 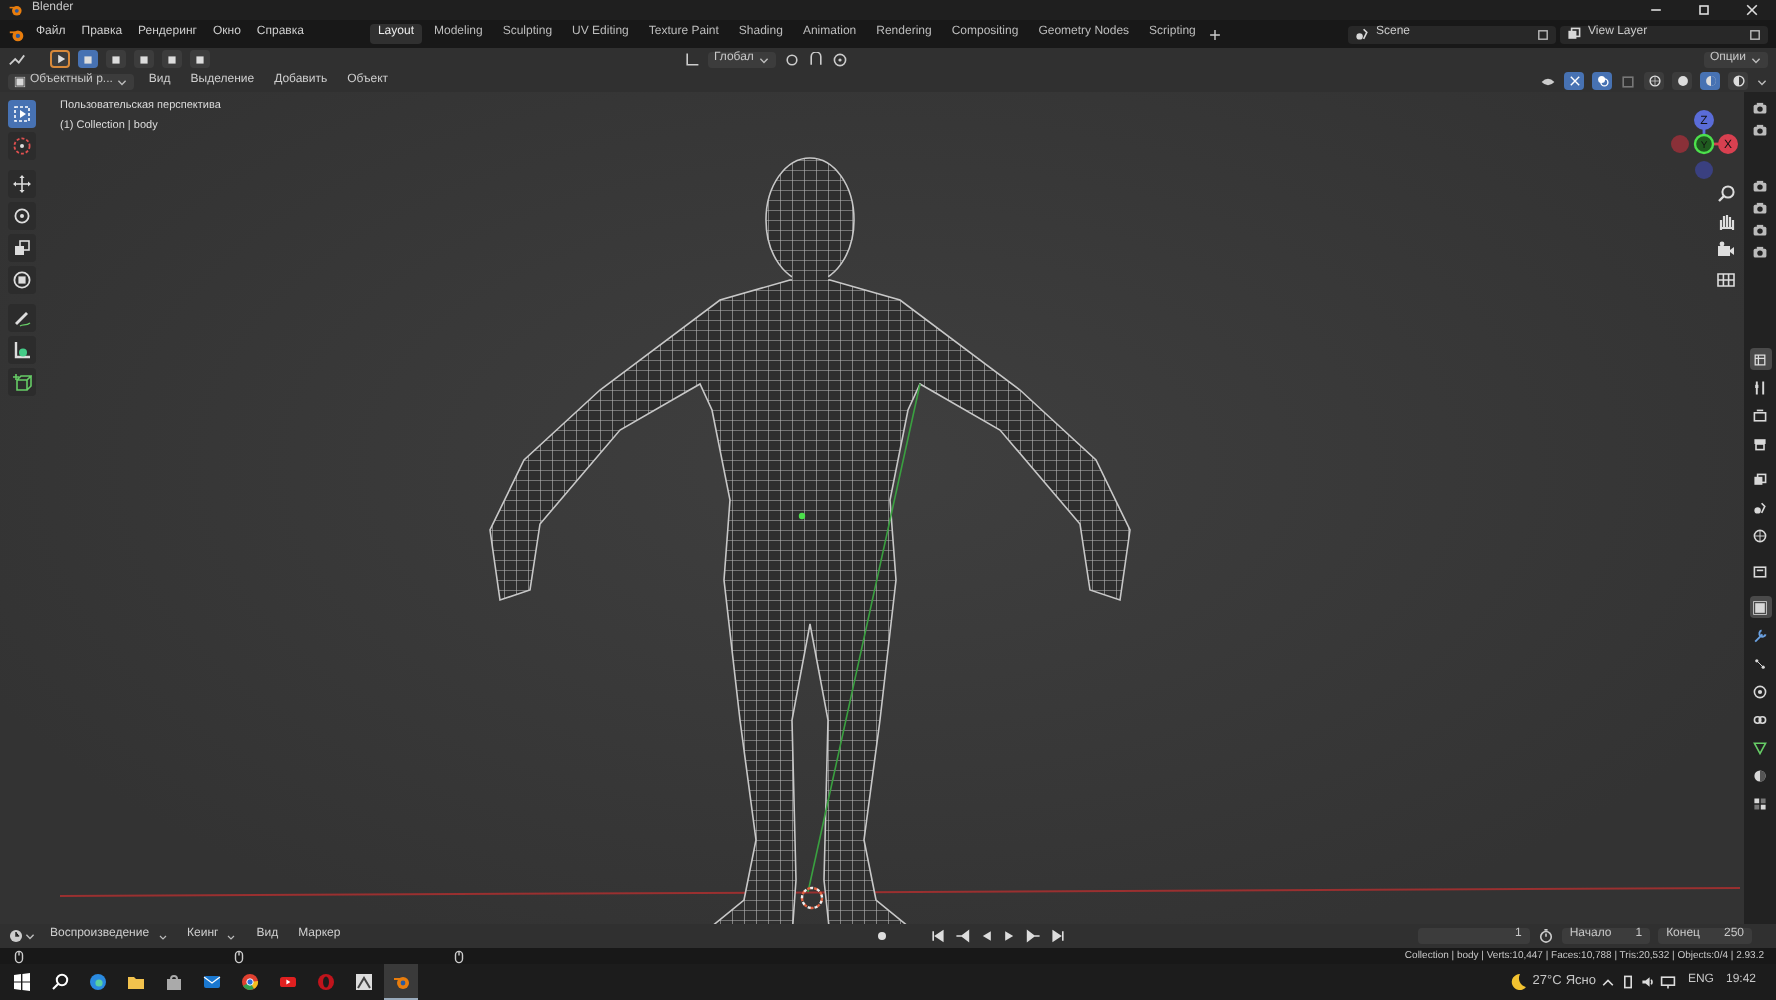 I want to click on collection-icon, so click(x=1760, y=571).